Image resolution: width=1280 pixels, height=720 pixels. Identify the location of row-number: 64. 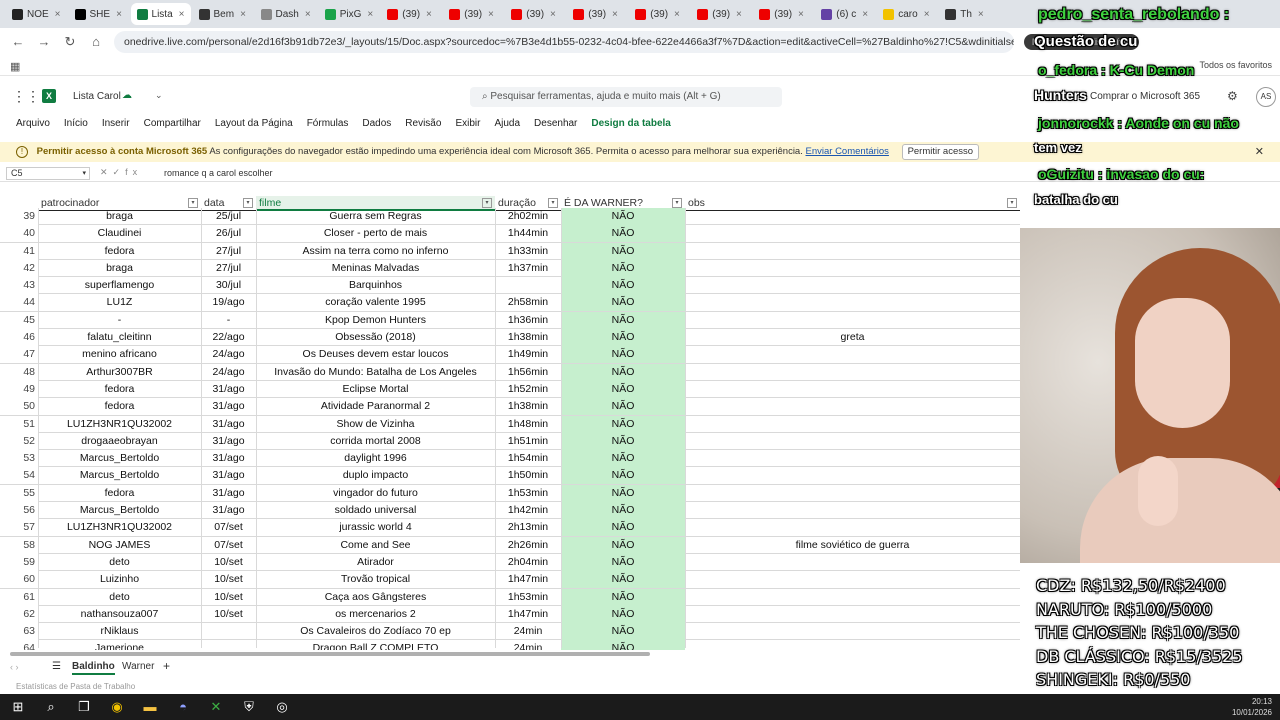
(19, 645).